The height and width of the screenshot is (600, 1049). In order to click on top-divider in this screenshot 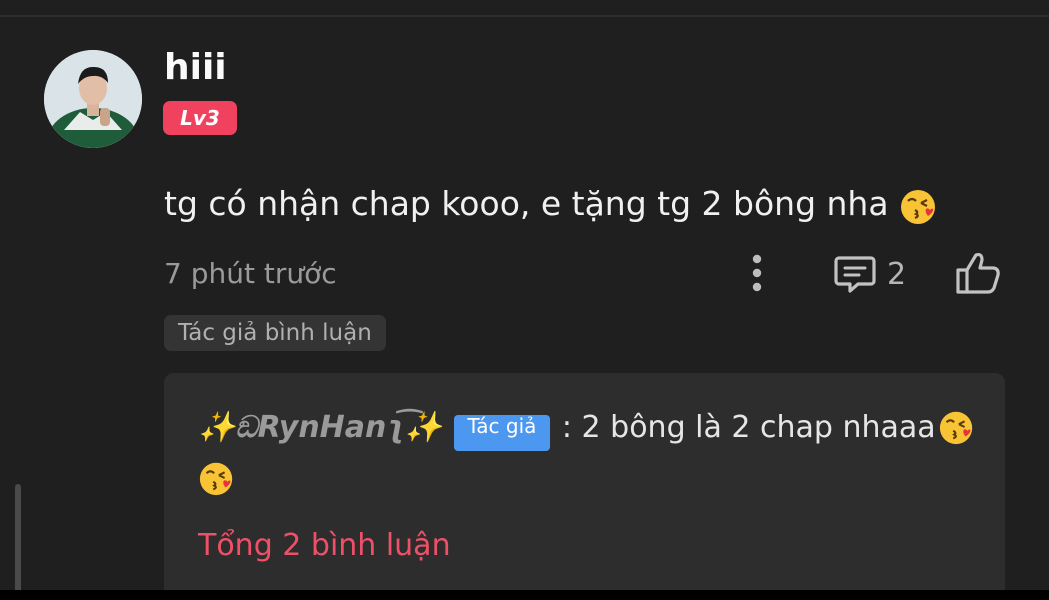, I will do `click(524, 16)`.